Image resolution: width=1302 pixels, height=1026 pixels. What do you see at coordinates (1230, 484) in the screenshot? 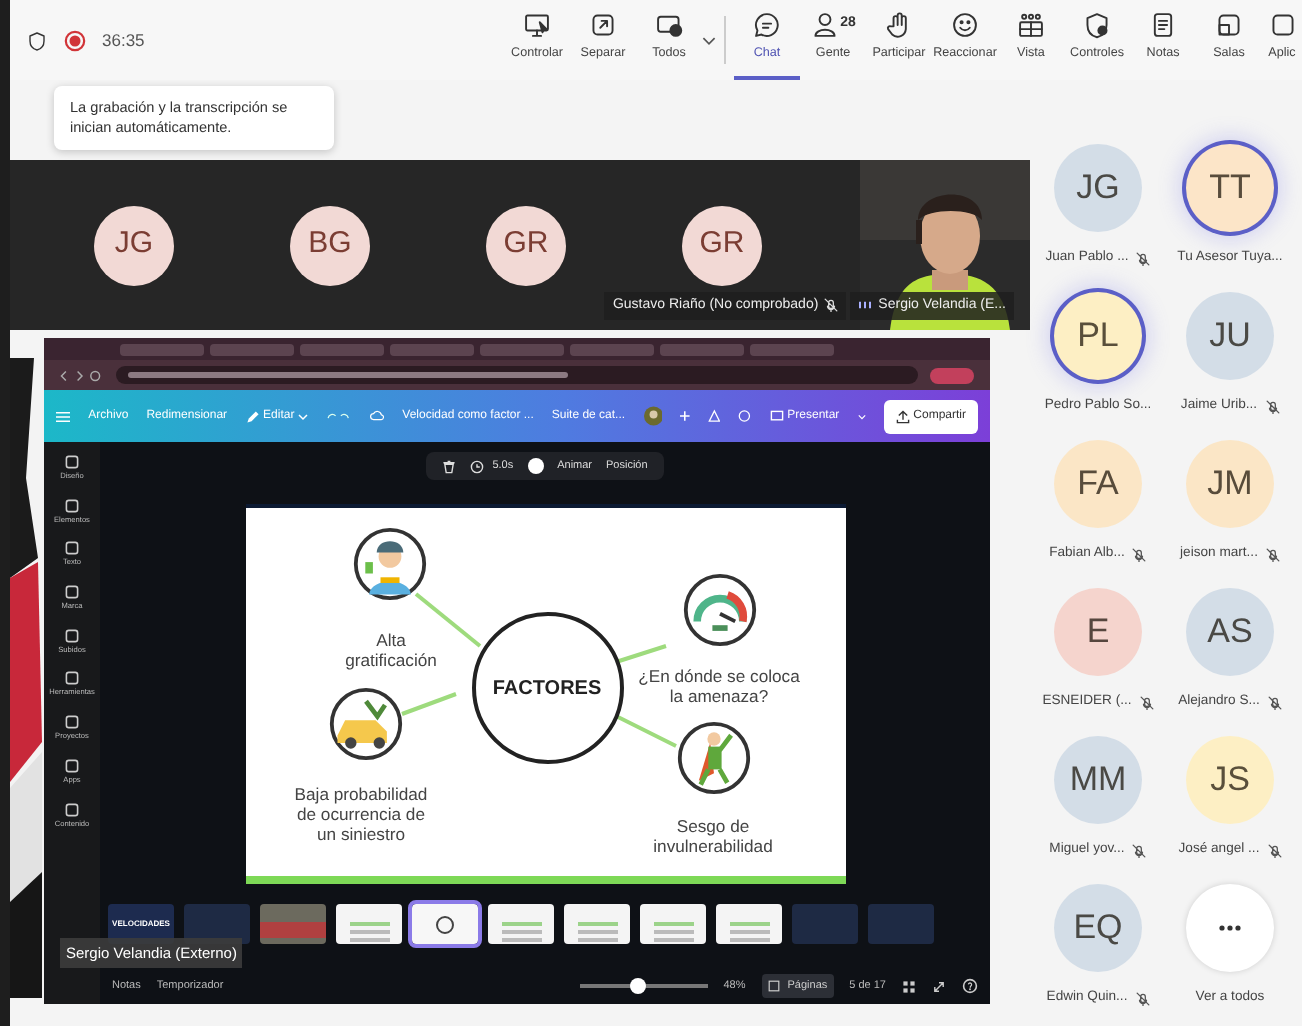
I see `avatar: JM` at bounding box center [1230, 484].